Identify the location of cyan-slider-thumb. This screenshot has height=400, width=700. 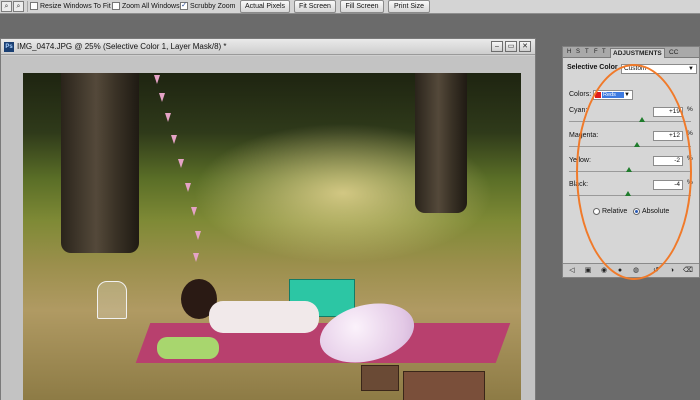
(641, 119).